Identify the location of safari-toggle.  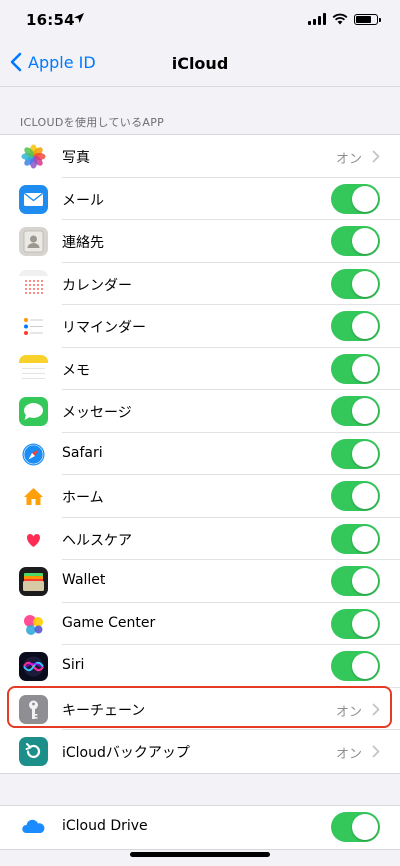
(355, 453).